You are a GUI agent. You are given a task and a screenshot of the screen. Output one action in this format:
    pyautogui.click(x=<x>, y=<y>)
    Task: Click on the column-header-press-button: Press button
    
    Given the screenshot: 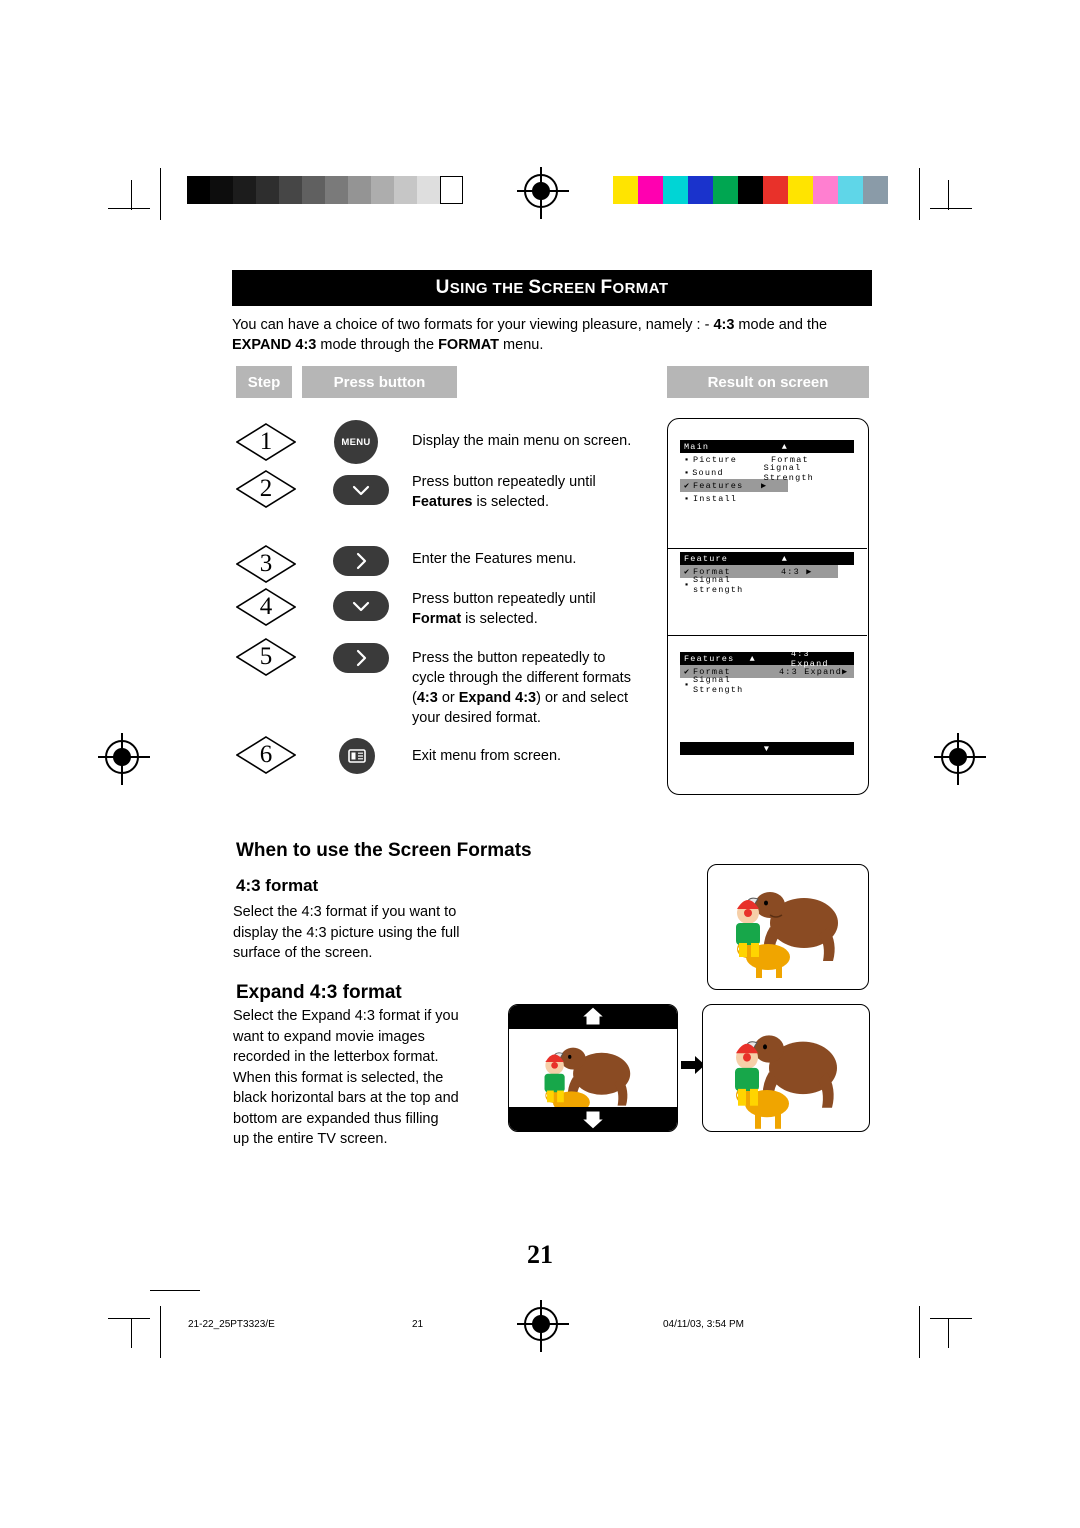 What is the action you would take?
    pyautogui.click(x=379, y=382)
    